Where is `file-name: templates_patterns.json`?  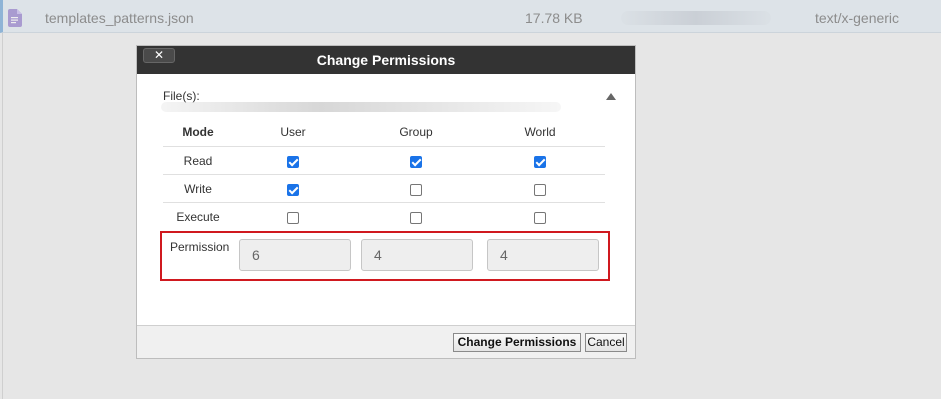
file-name: templates_patterns.json is located at coordinates (119, 18).